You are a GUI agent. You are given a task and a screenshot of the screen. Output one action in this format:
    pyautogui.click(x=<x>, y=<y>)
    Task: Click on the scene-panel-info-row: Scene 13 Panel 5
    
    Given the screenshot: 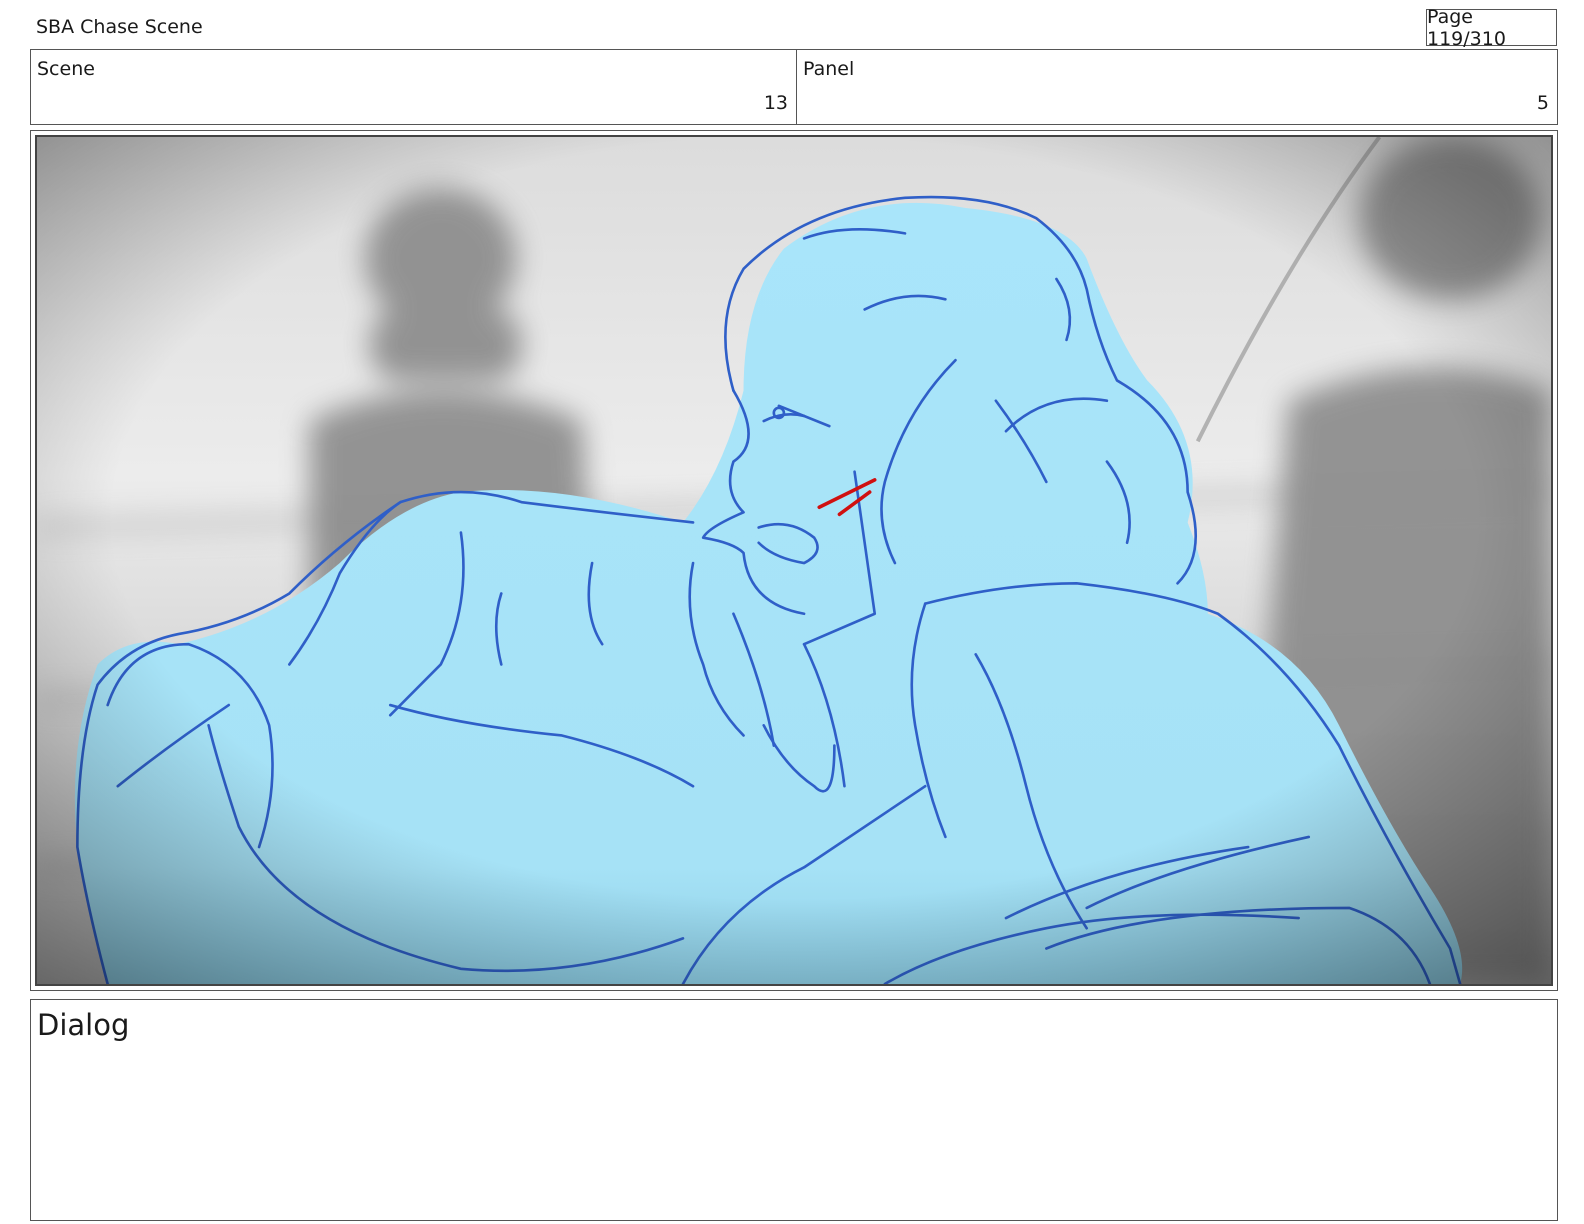 What is the action you would take?
    pyautogui.click(x=794, y=87)
    